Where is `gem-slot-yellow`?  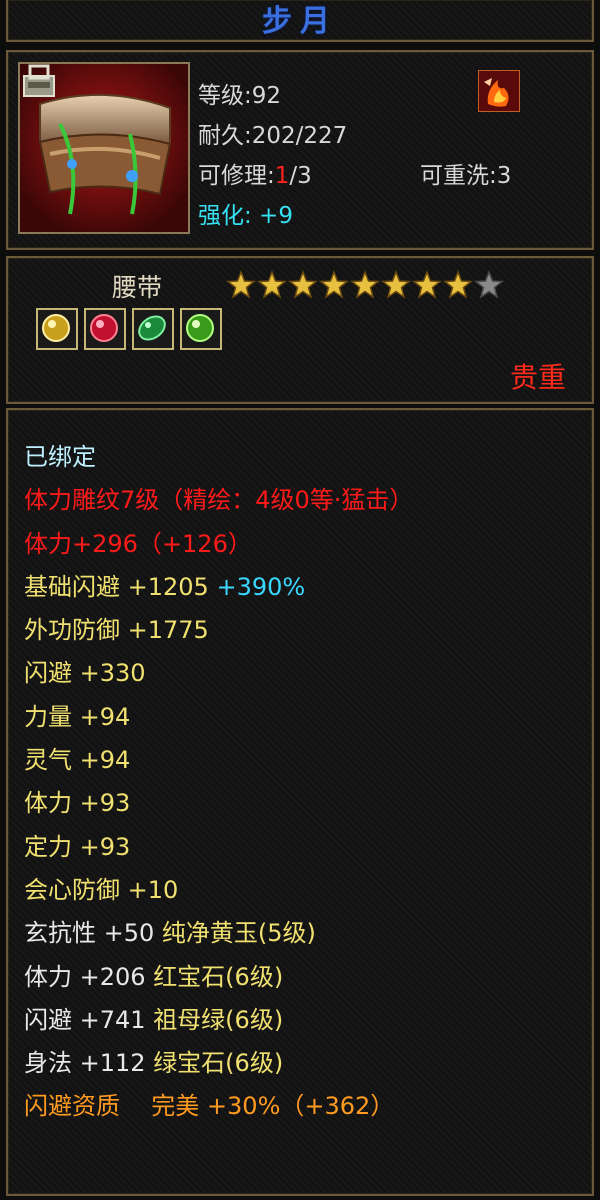
gem-slot-yellow is located at coordinates (57, 329).